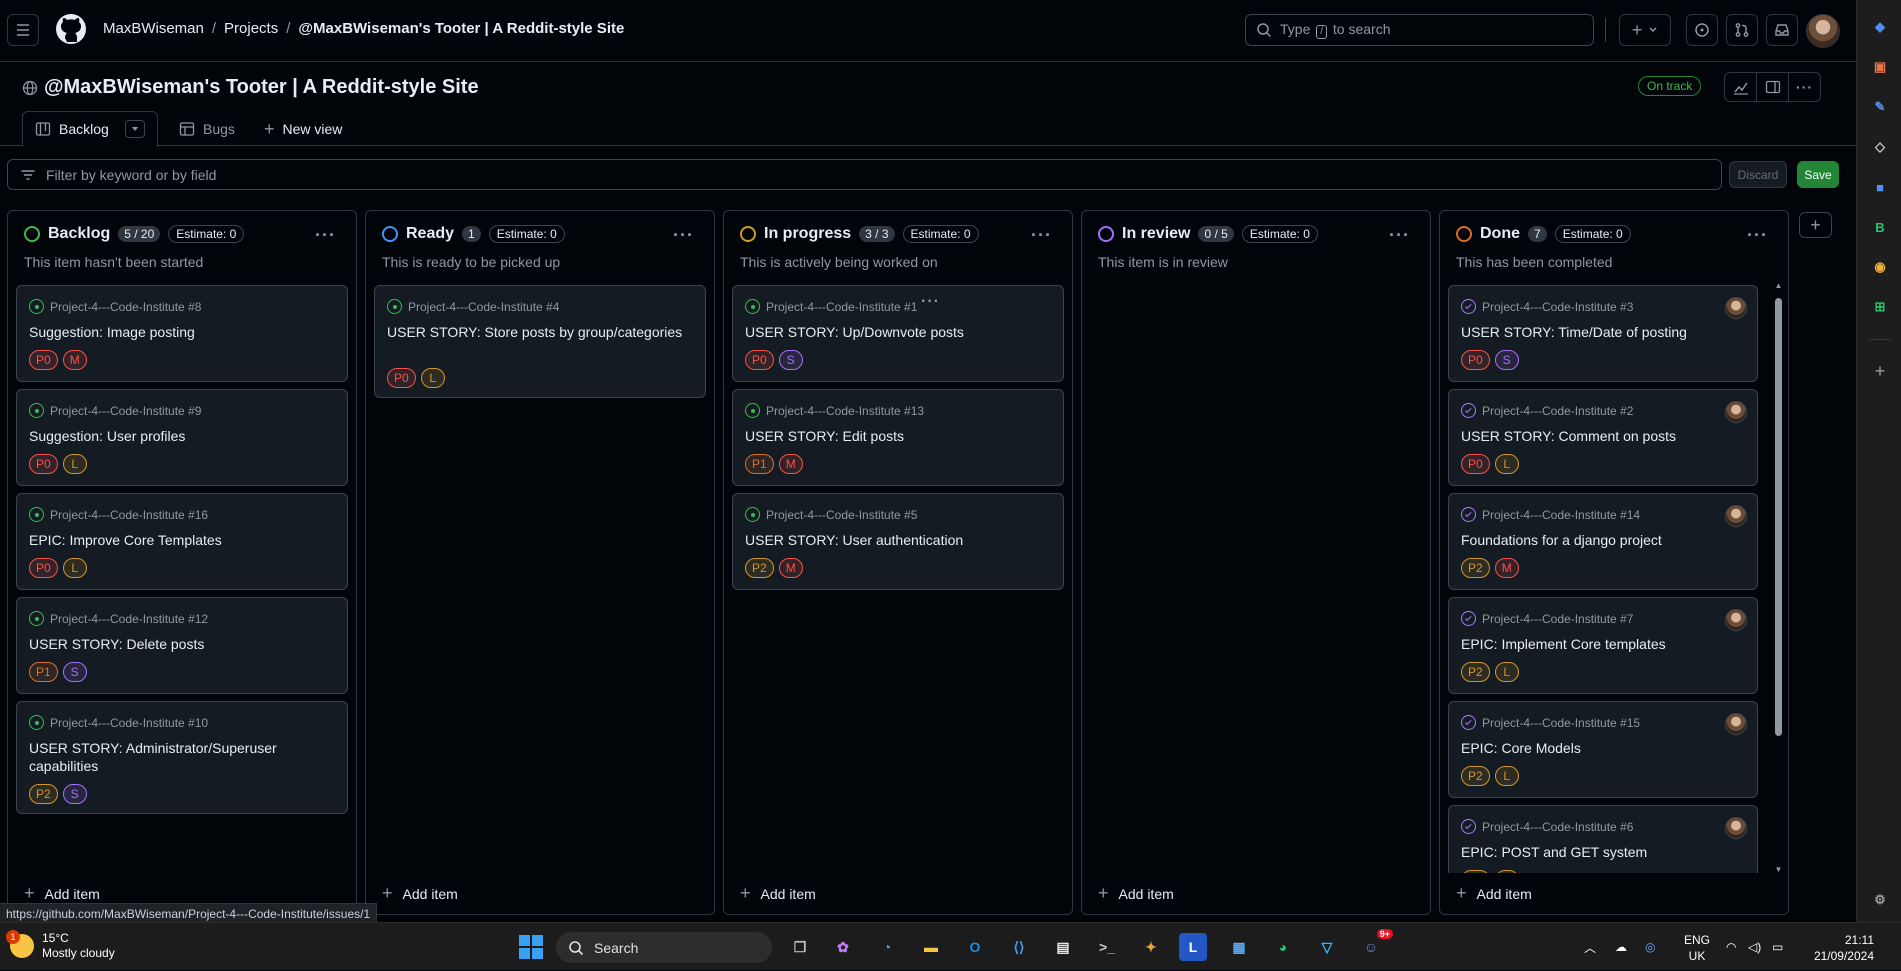 The height and width of the screenshot is (971, 1901). I want to click on card-repo-ref: Project-4---Code-Institute #12, so click(129, 619).